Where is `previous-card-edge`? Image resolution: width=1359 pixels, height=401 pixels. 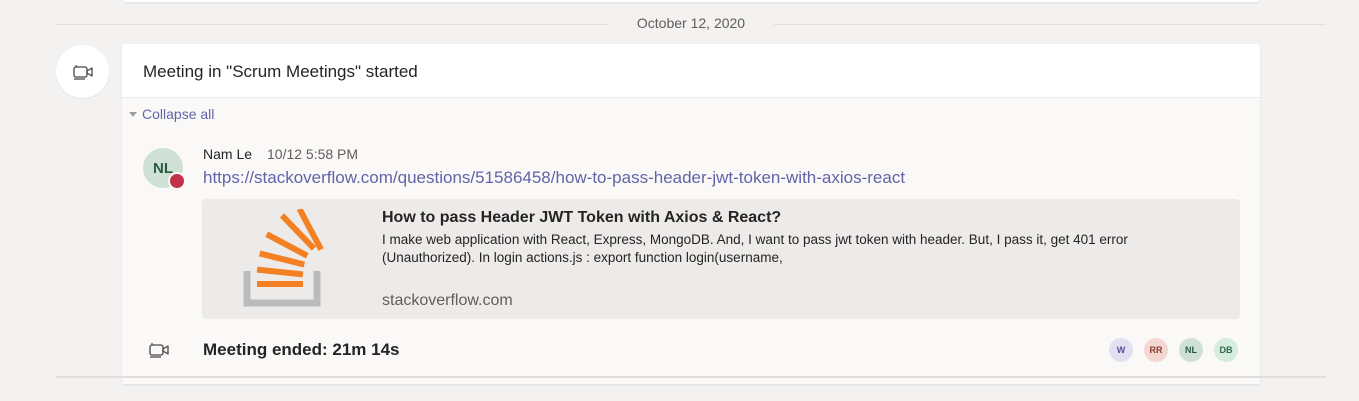
previous-card-edge is located at coordinates (691, 1).